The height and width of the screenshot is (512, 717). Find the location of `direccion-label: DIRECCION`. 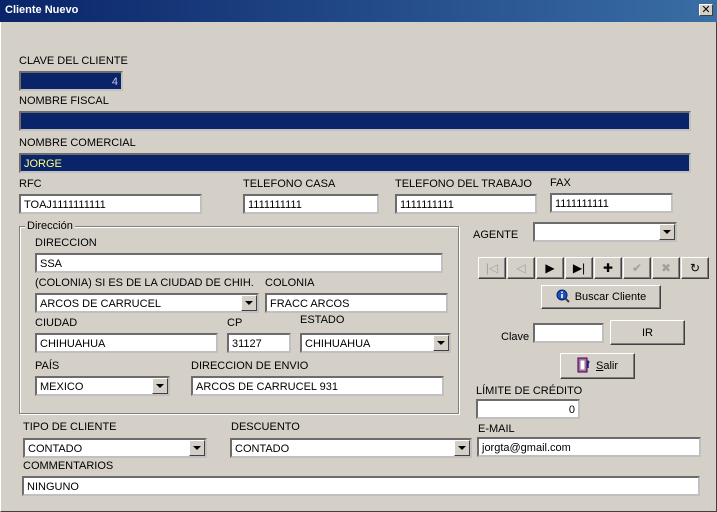

direccion-label: DIRECCION is located at coordinates (66, 243).